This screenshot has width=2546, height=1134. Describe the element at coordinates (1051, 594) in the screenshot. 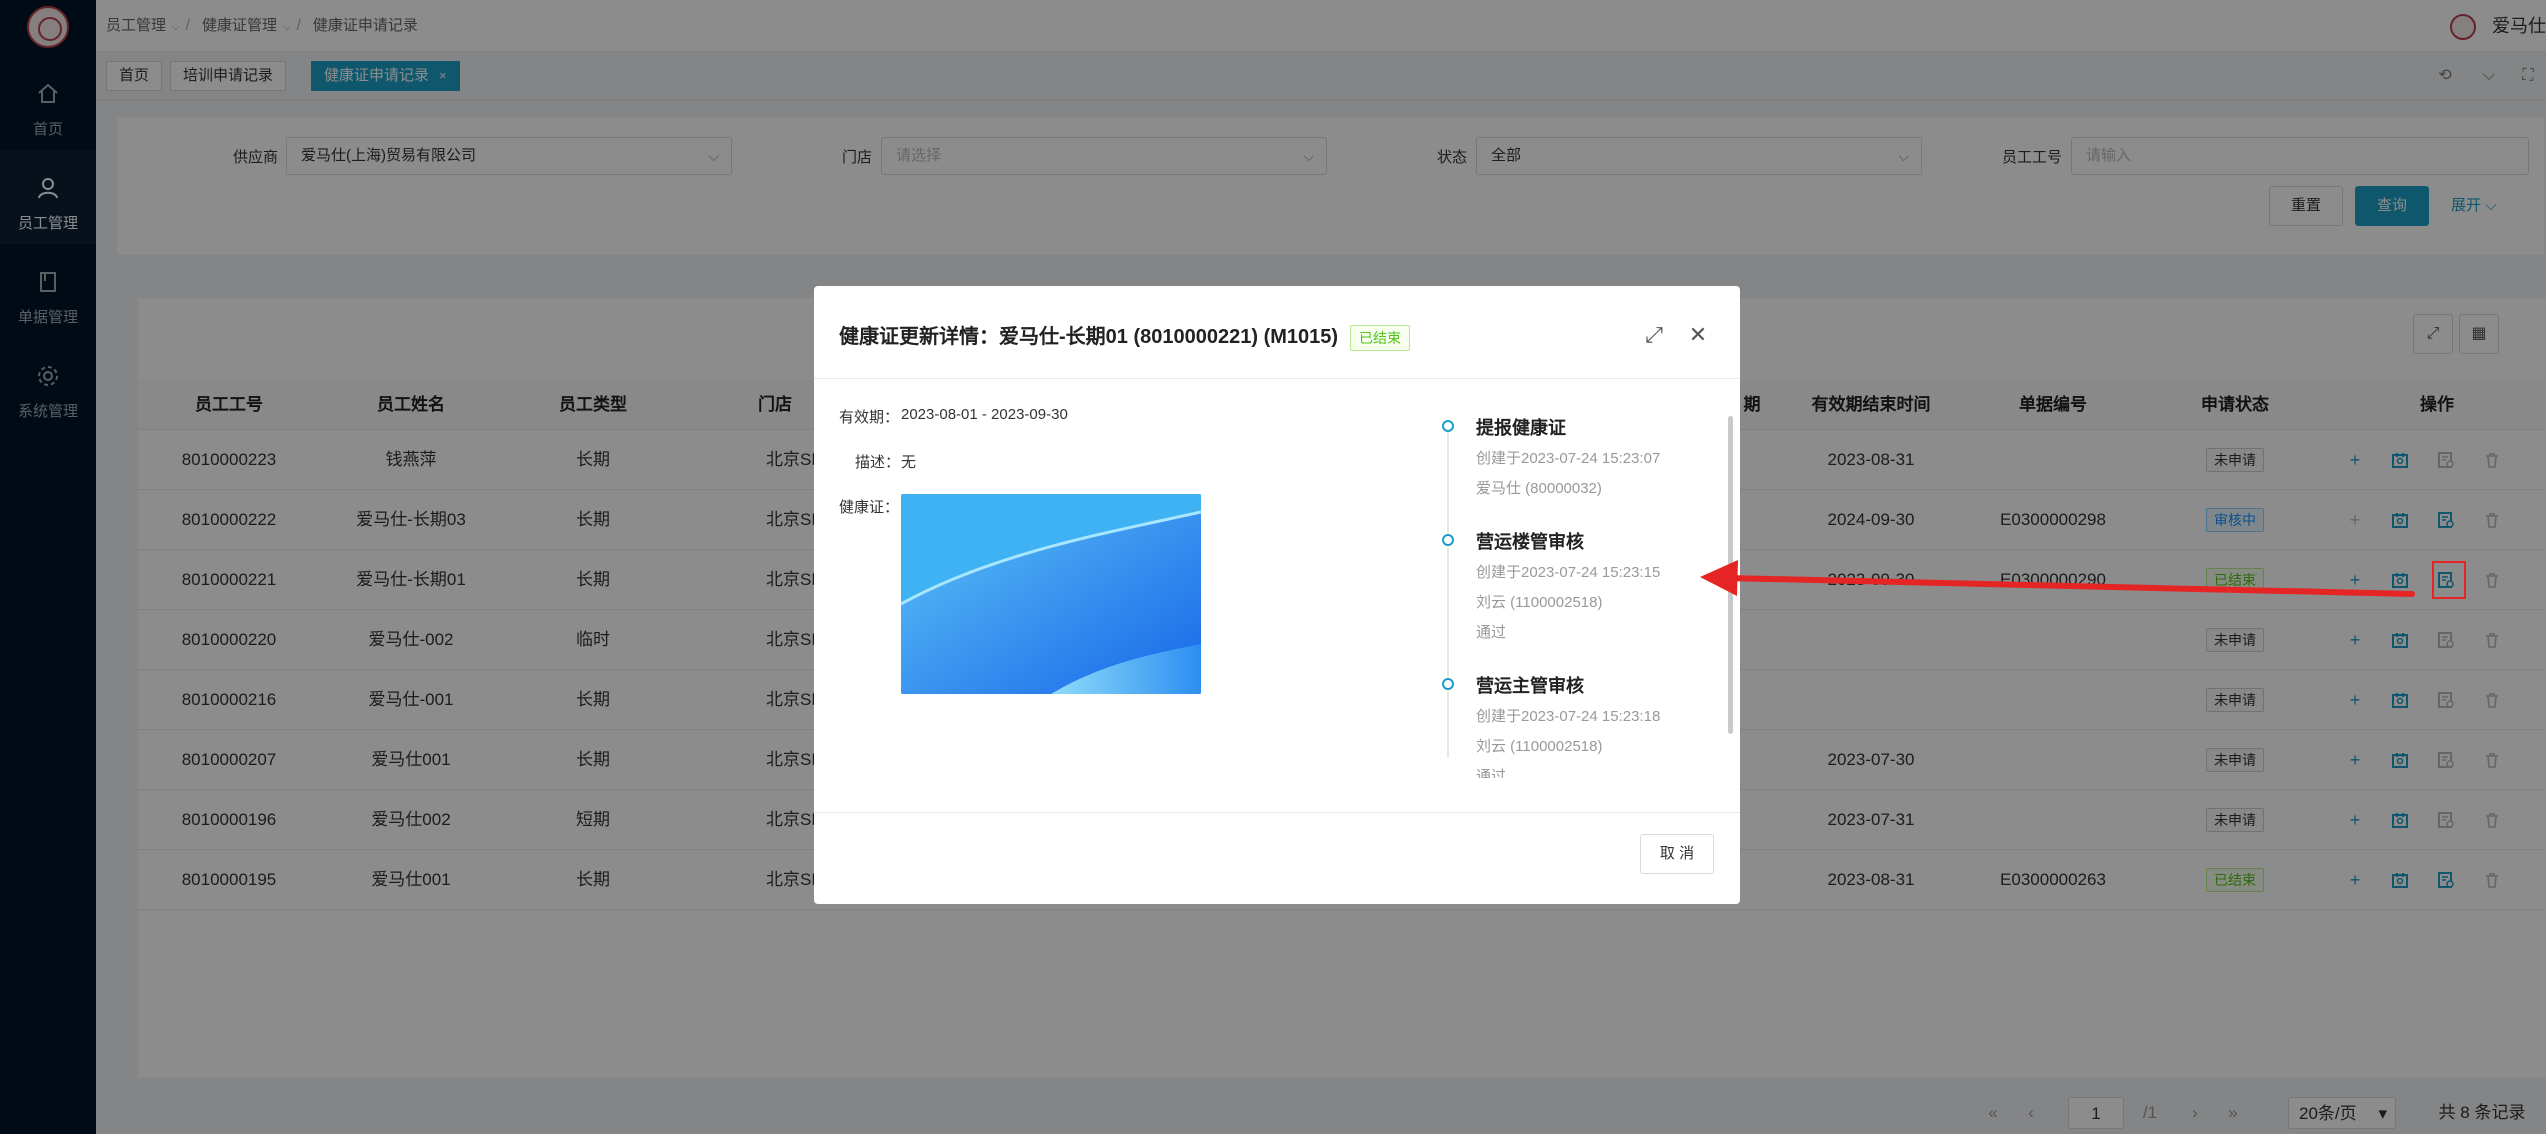

I see `health-cert-image` at that location.